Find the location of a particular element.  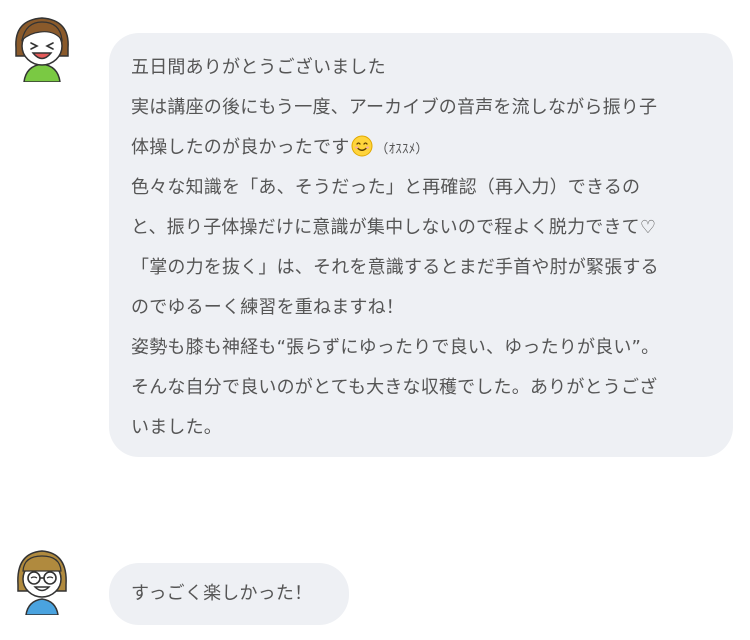

message-line: 「掌の力を抜く」は、それを意識するとまだ手首や肘が緊張する is located at coordinates (395, 267).